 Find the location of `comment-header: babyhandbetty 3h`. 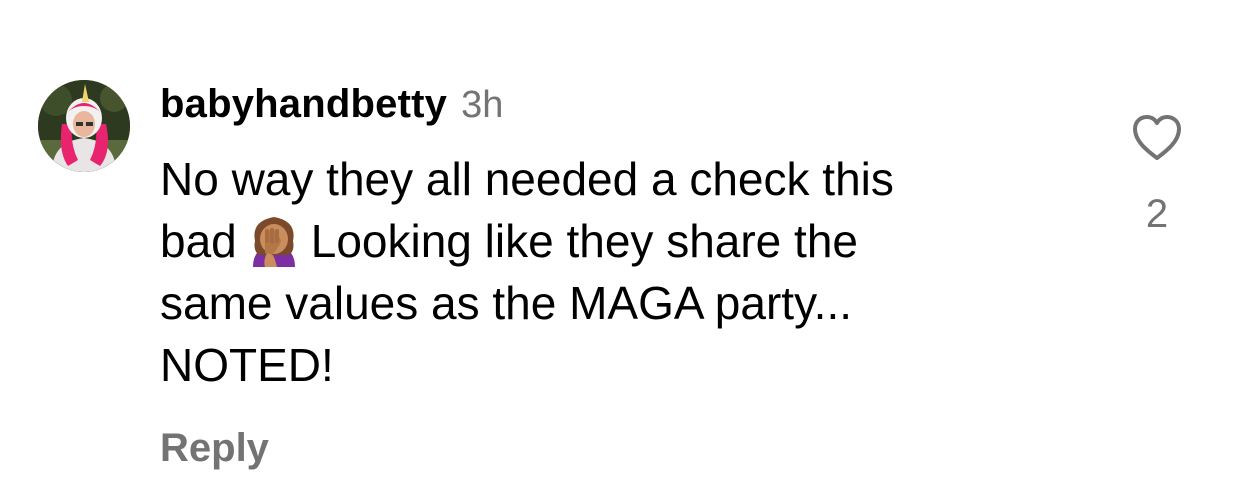

comment-header: babyhandbetty 3h is located at coordinates (331, 106).